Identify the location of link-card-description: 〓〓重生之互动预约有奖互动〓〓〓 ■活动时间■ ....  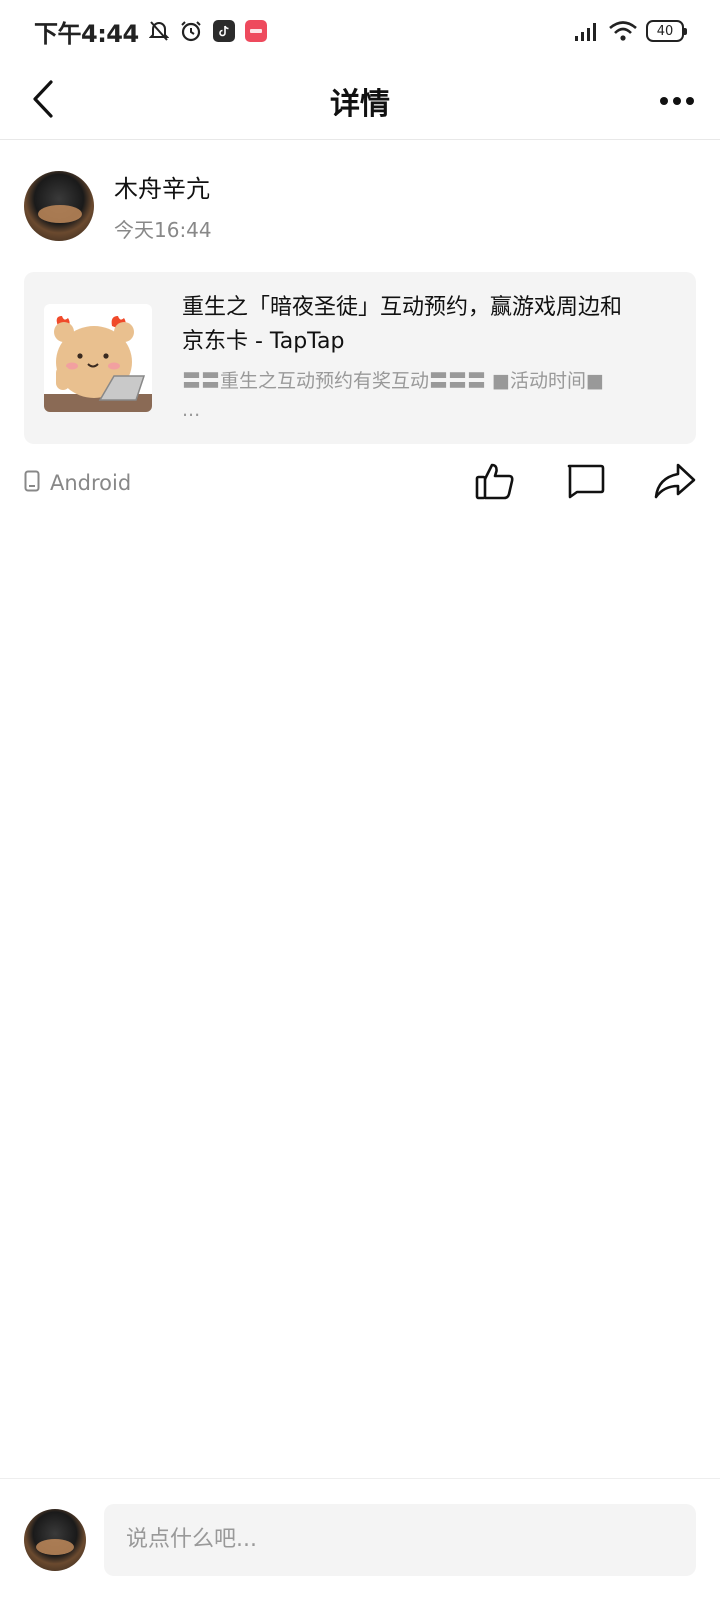
(393, 395).